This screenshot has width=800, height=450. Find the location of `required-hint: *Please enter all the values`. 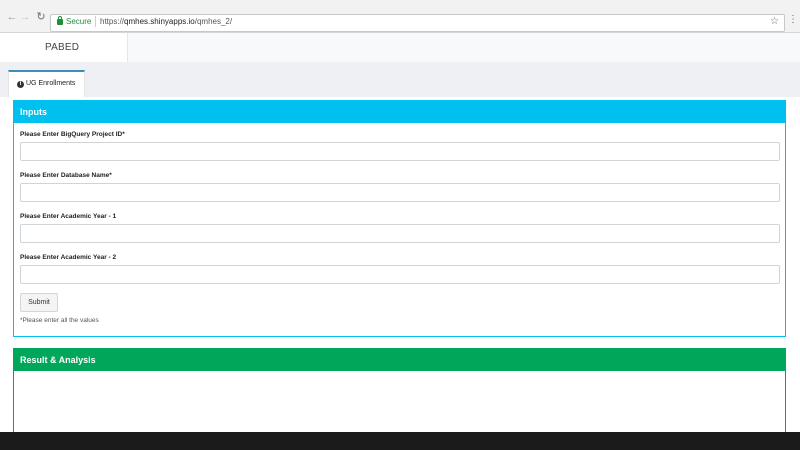

required-hint: *Please enter all the values is located at coordinates (59, 320).